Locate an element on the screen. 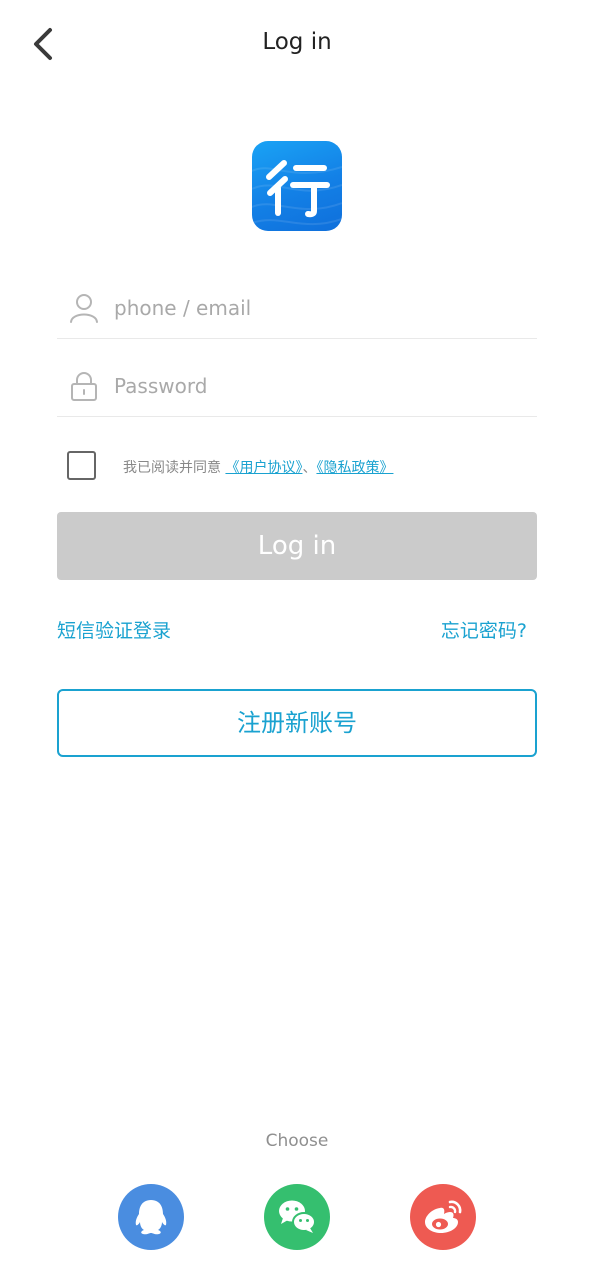 Image resolution: width=594 pixels, height=1280 pixels. register-button: 注册新账号 is located at coordinates (297, 723).